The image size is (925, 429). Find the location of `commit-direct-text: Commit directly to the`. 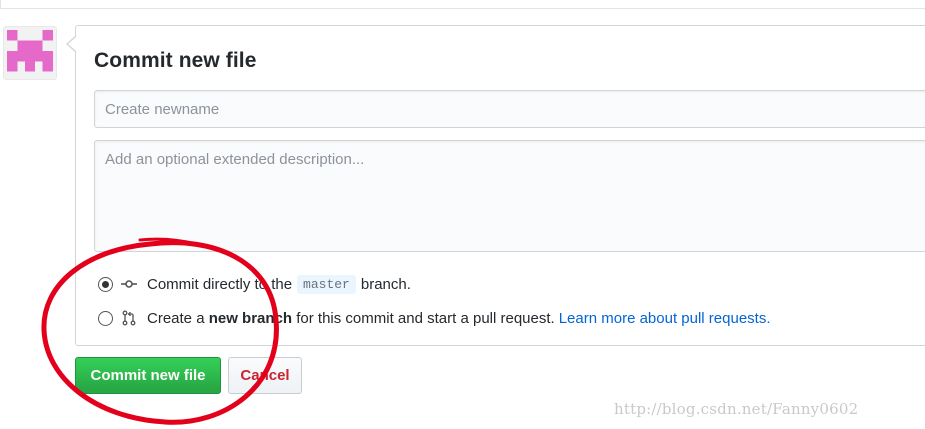

commit-direct-text: Commit directly to the is located at coordinates (220, 284).